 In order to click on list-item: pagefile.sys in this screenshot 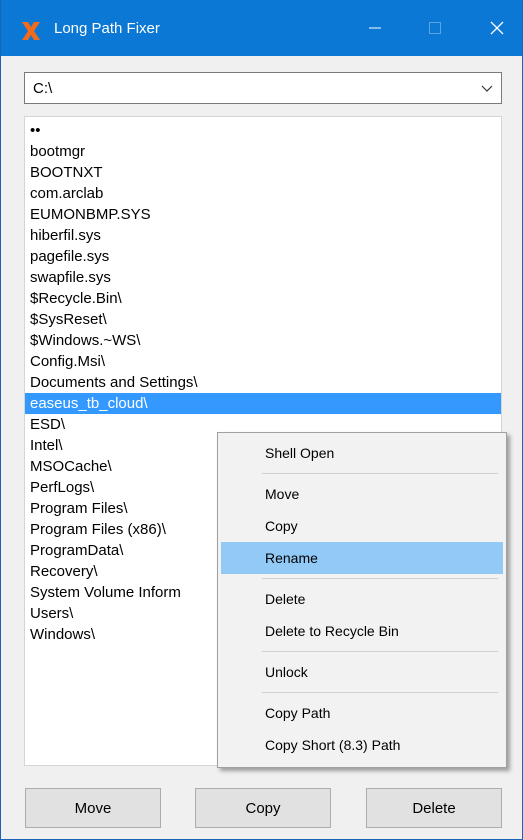, I will do `click(263, 256)`.